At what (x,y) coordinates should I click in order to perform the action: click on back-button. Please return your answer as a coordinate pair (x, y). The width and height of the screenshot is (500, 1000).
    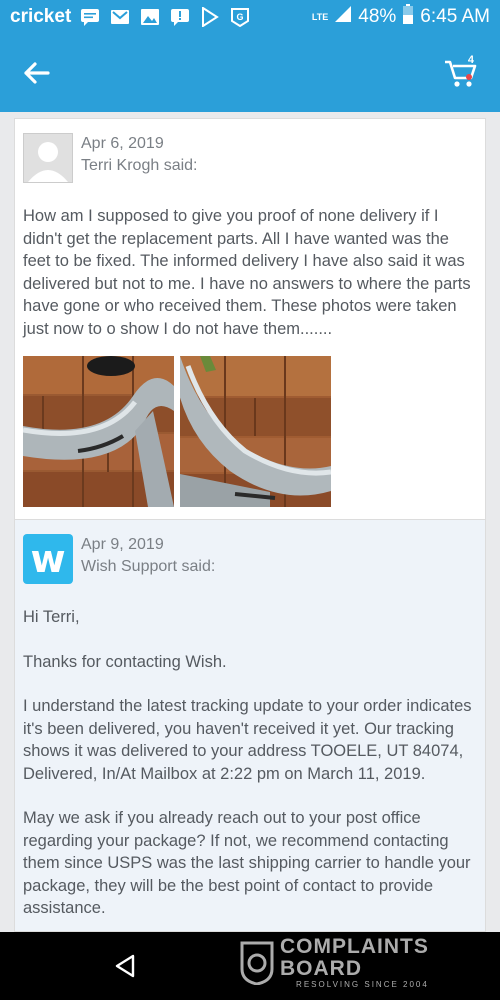
    Looking at the image, I should click on (37, 73).